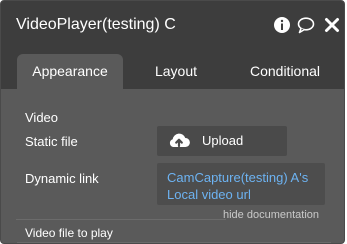 This screenshot has height=244, width=347. Describe the element at coordinates (176, 71) in the screenshot. I see `tab-layout: Layout` at that location.